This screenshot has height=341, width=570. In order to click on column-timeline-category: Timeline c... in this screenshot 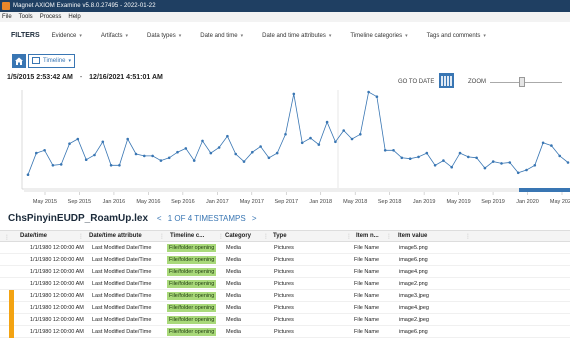, I will do `click(187, 236)`.